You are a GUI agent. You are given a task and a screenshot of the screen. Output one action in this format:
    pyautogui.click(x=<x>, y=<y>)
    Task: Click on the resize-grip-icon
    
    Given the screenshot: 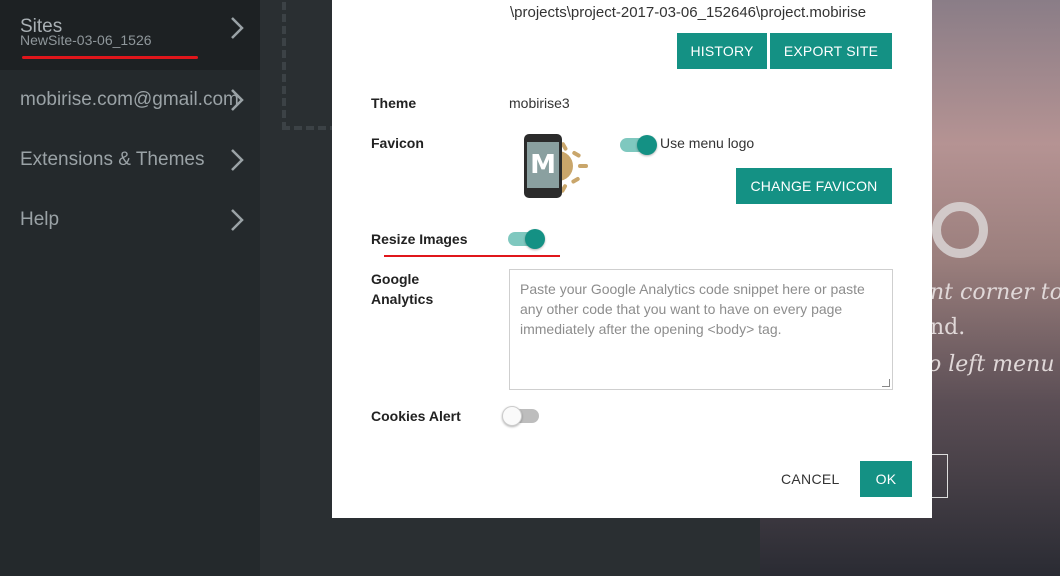 What is the action you would take?
    pyautogui.click(x=886, y=383)
    